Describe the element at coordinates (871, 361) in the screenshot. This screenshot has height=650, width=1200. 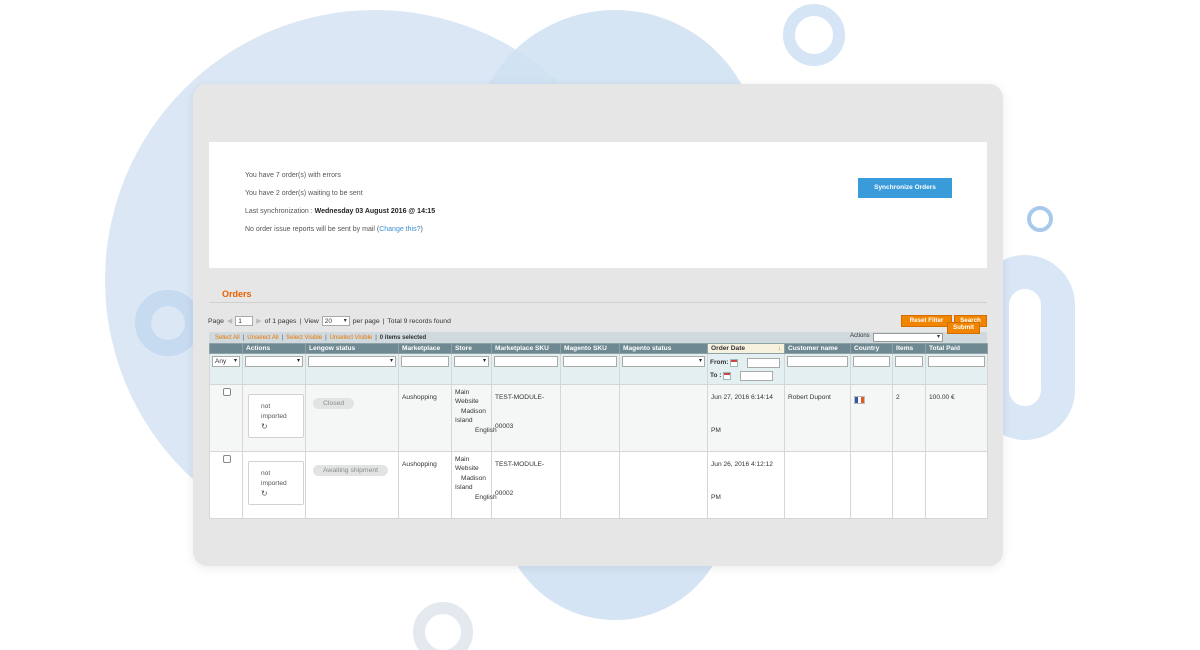
I see `filter-country-input` at that location.